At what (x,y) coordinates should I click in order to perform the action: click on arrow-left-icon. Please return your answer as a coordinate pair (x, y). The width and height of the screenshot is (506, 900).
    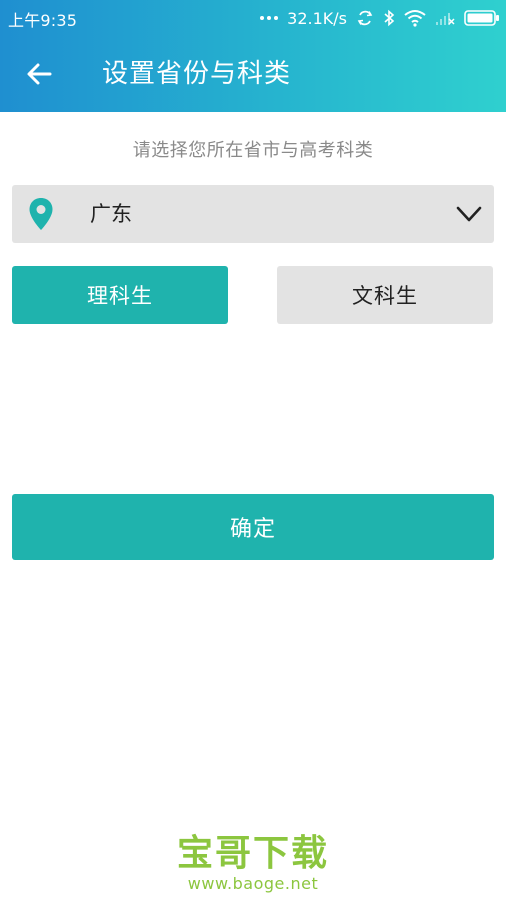
    Looking at the image, I should click on (39, 74).